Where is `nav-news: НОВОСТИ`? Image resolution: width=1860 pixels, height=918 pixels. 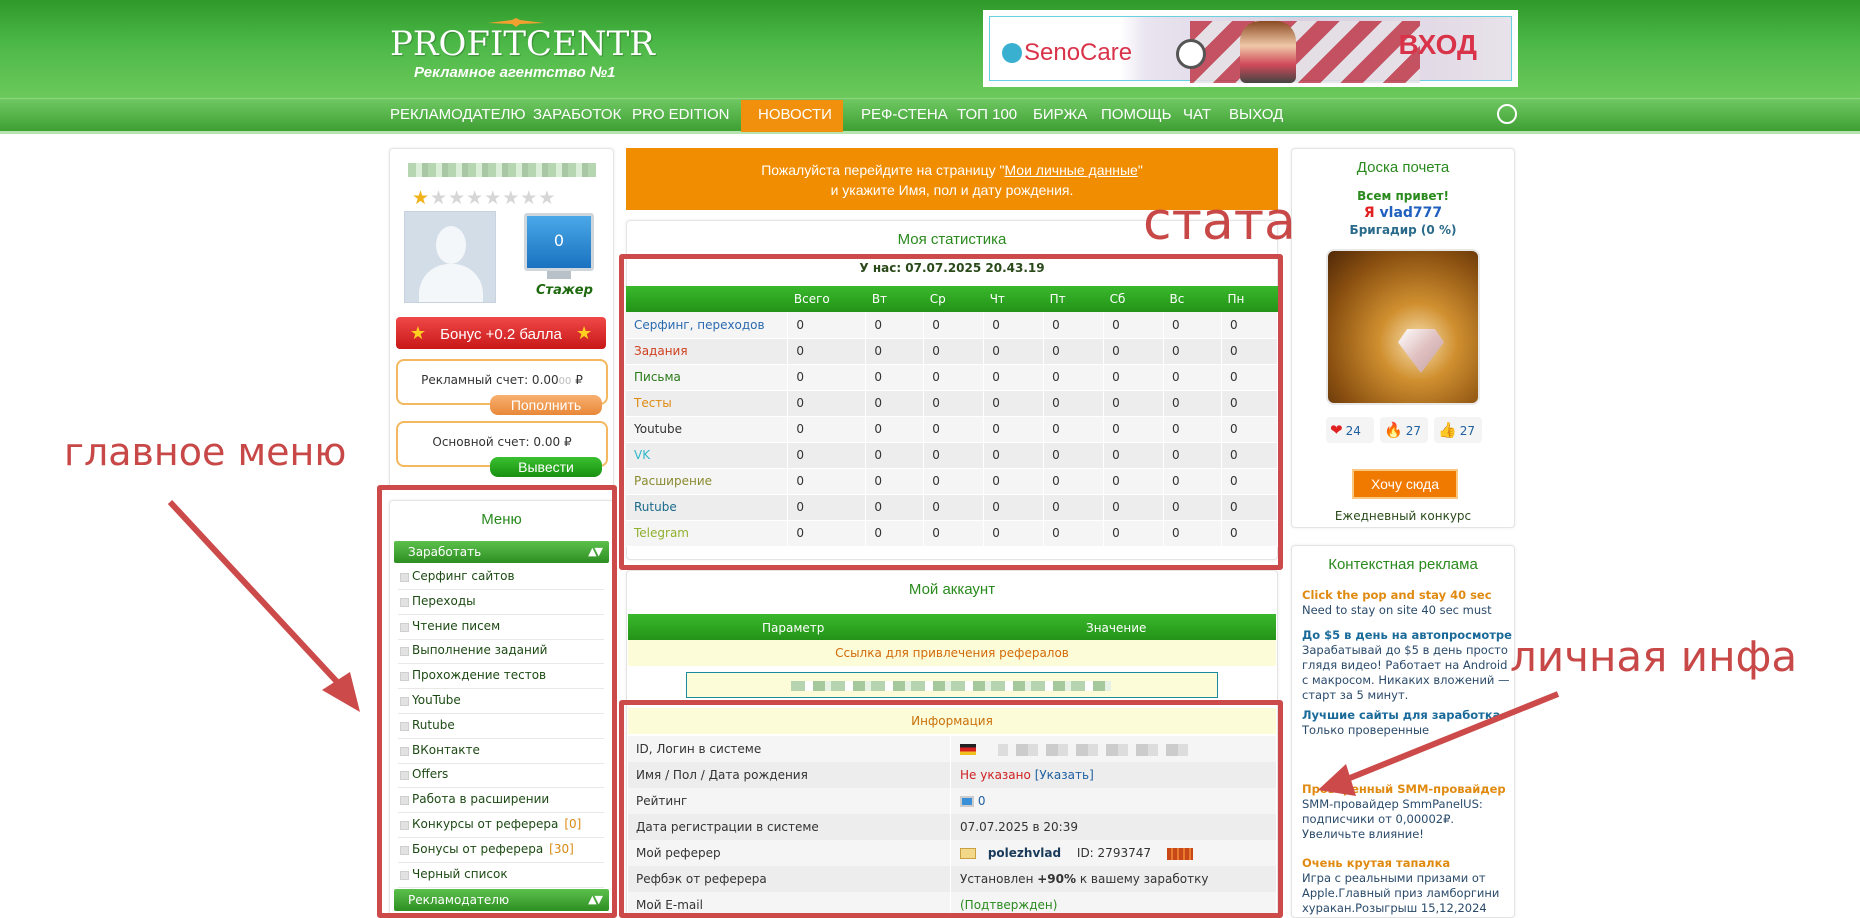 nav-news: НОВОСТИ is located at coordinates (795, 114).